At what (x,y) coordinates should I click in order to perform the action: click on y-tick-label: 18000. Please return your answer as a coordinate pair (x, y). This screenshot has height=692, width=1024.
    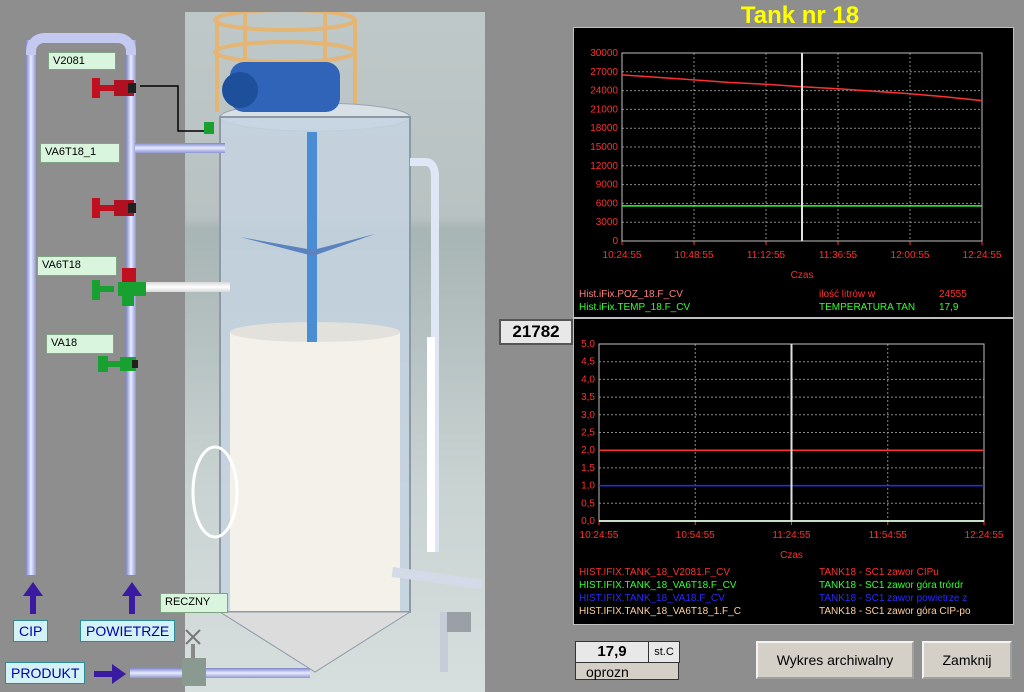
    Looking at the image, I should click on (604, 128).